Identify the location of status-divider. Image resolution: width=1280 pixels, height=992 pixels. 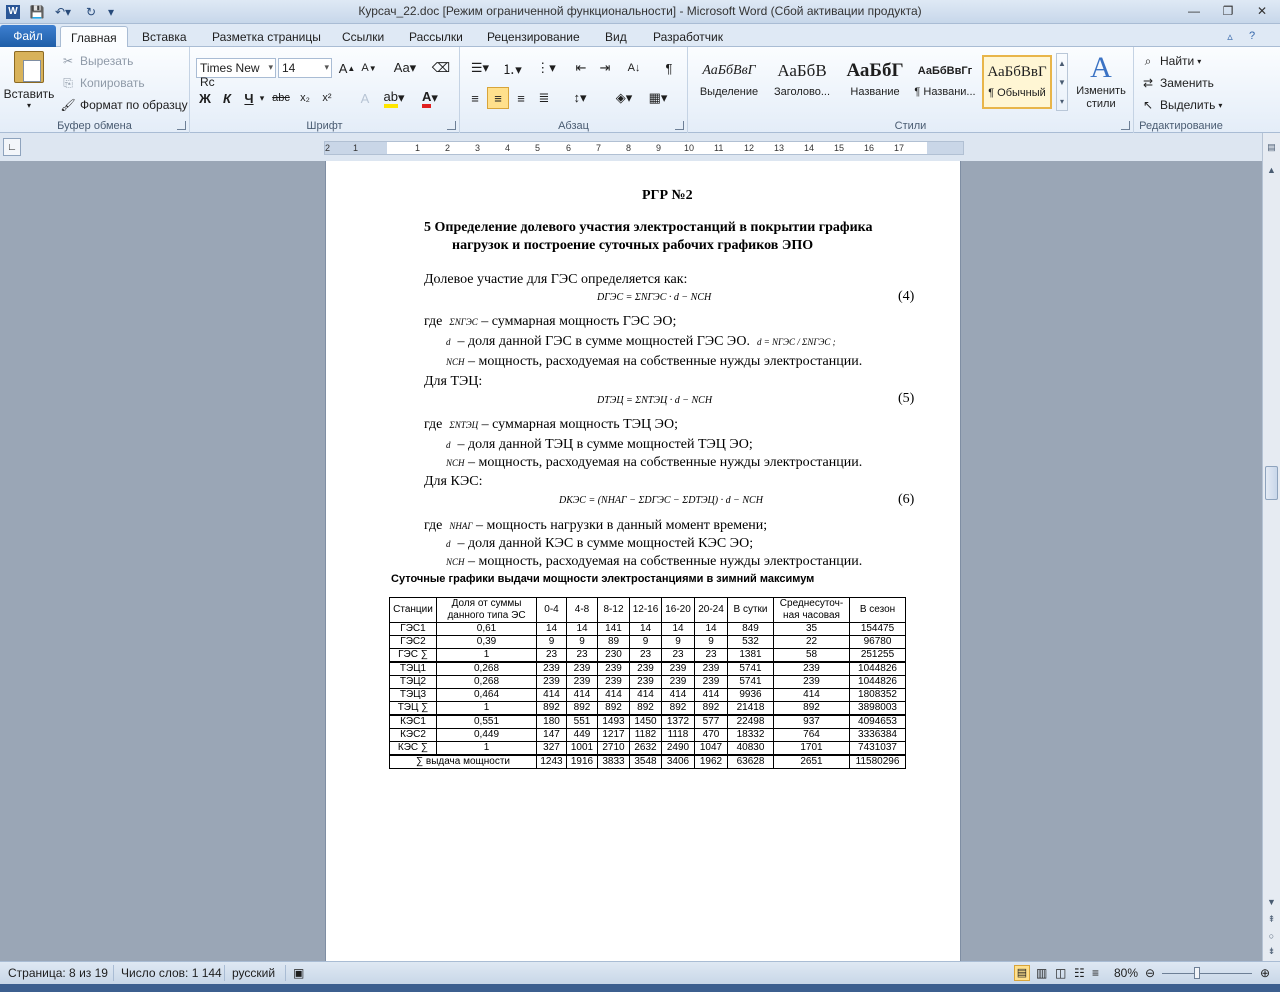
(224, 973).